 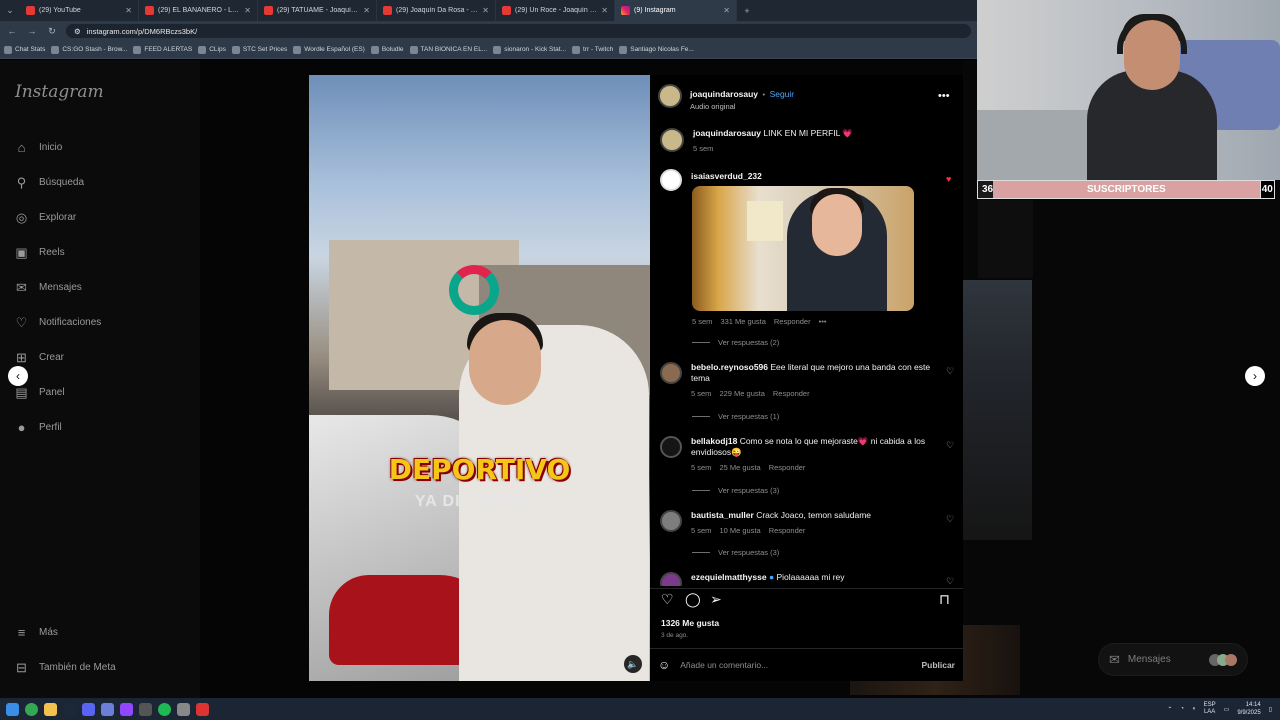 I want to click on bookmark-item: CLips, so click(x=212, y=49).